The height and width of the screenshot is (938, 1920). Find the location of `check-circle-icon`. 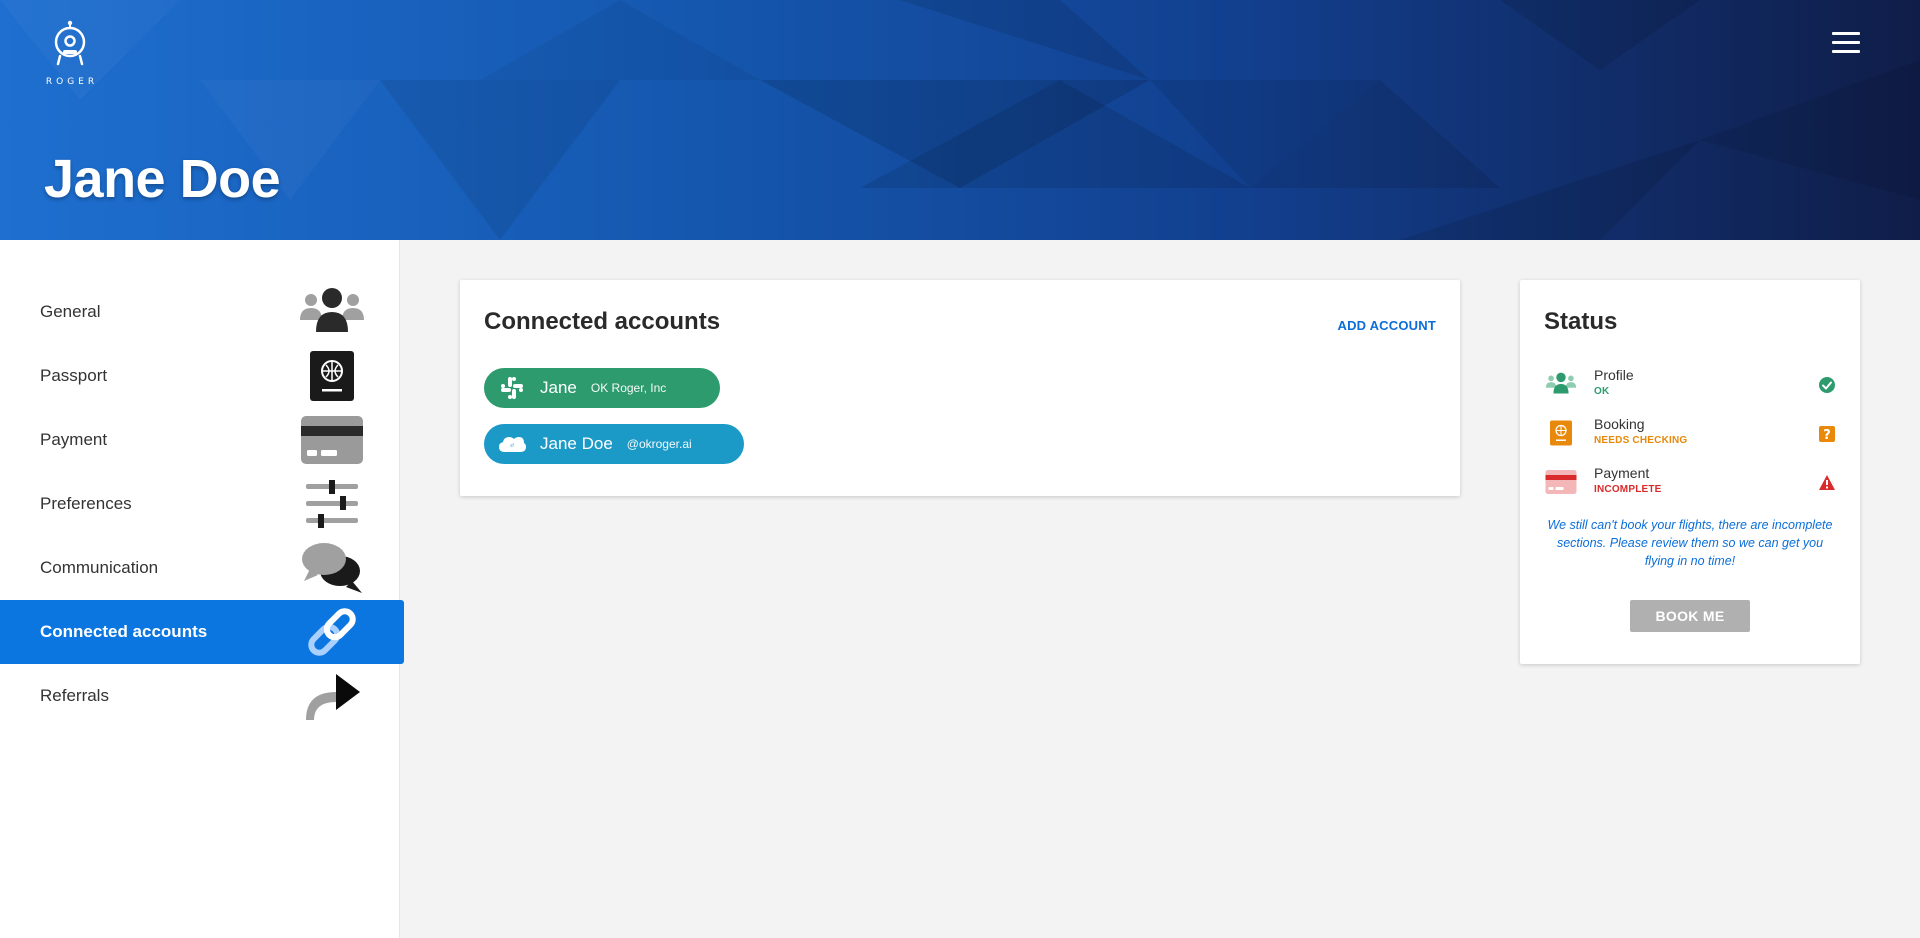

check-circle-icon is located at coordinates (1827, 385).